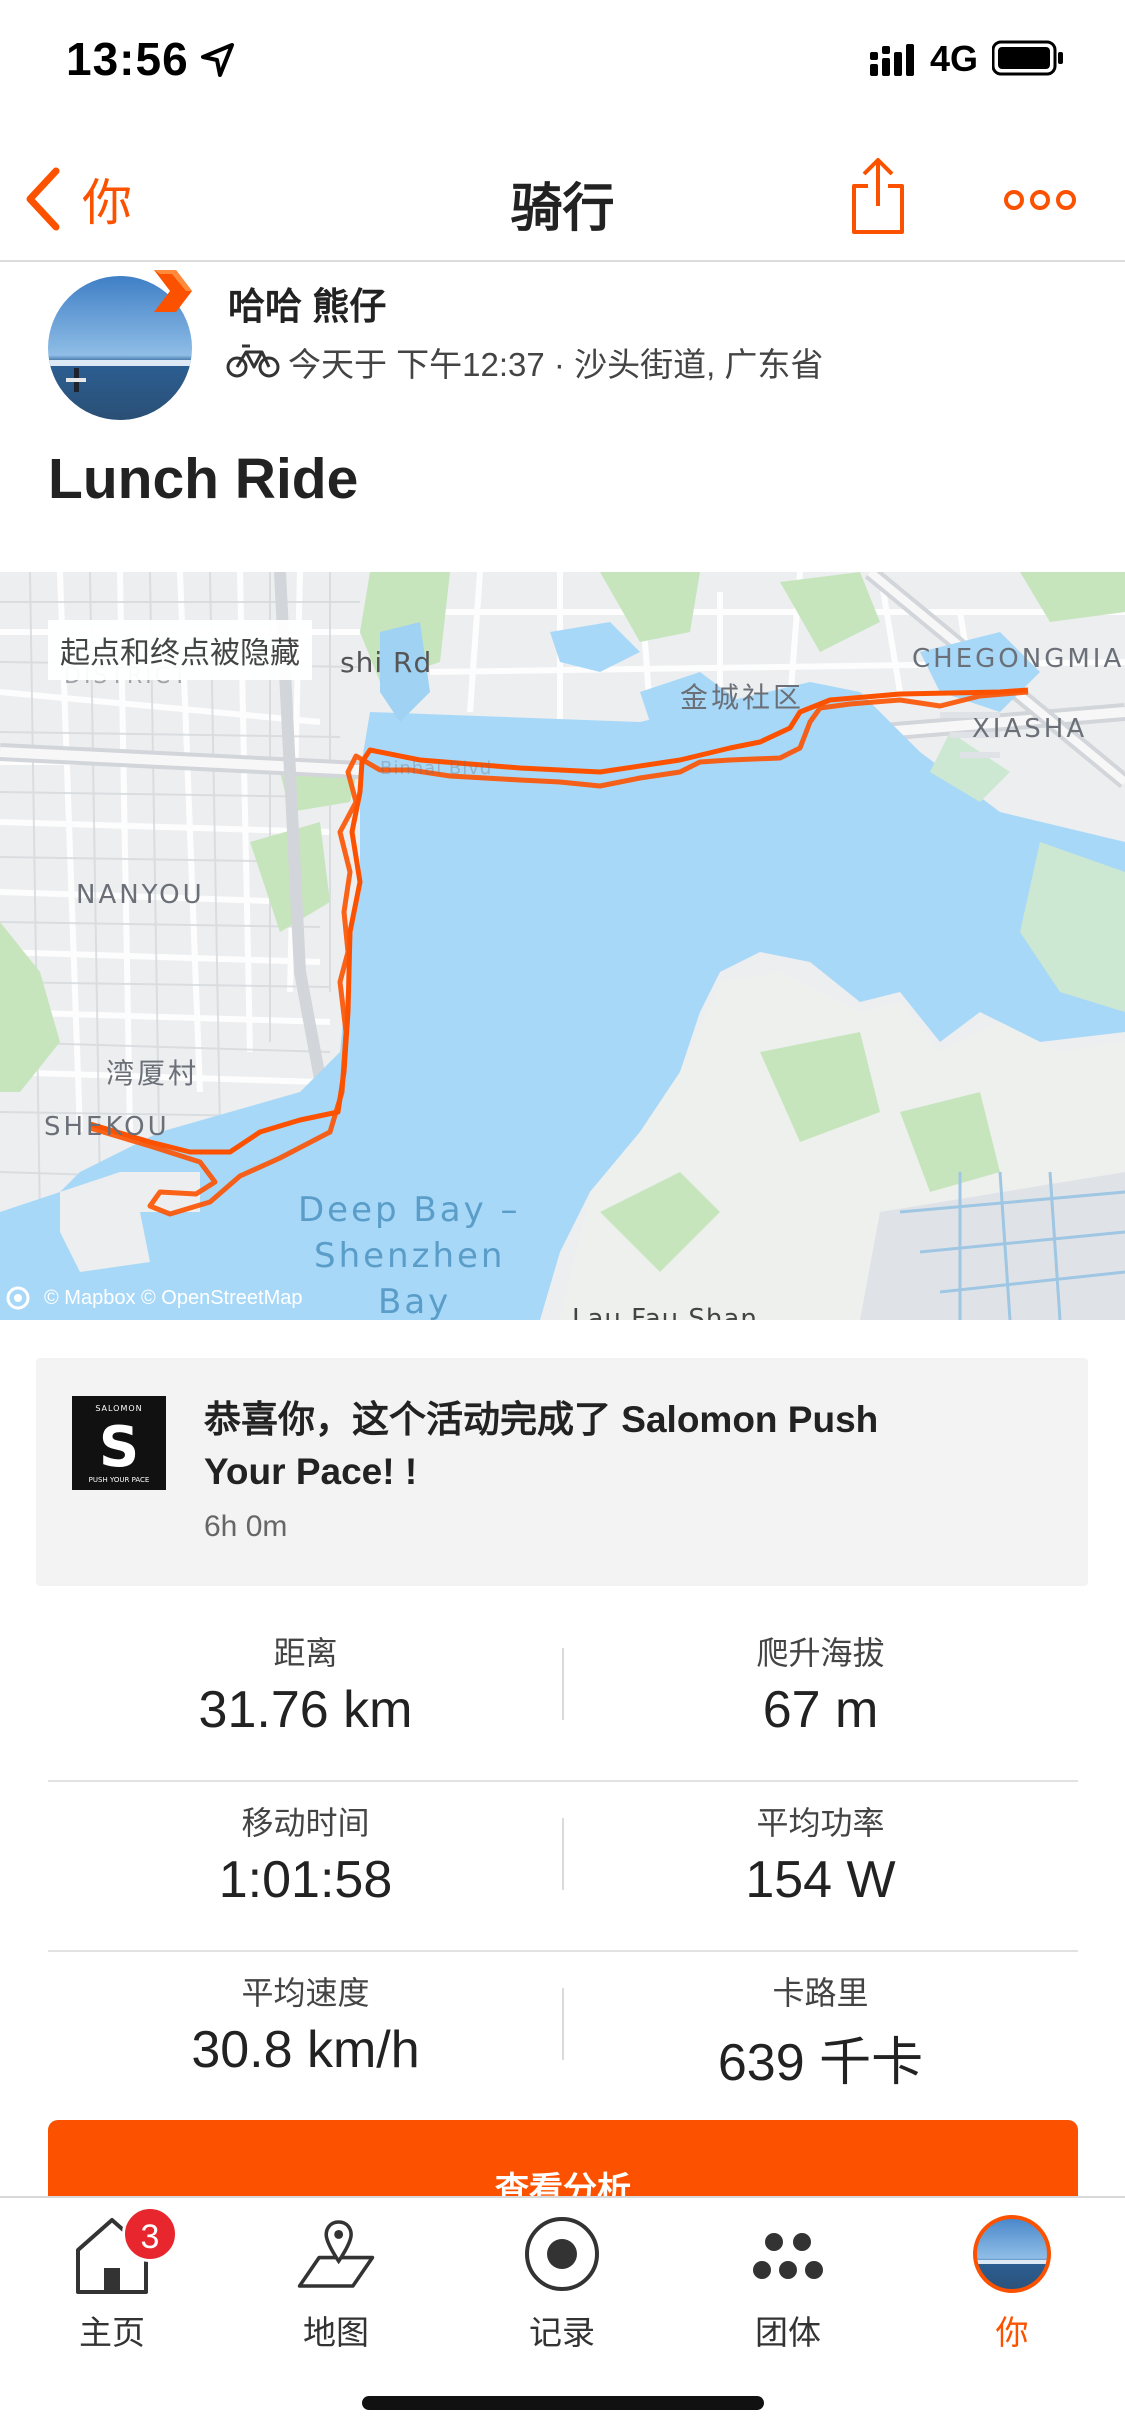 This screenshot has width=1125, height=2436. What do you see at coordinates (409, 1210) in the screenshot?
I see `map-label-bay-1: Deep Bay –` at bounding box center [409, 1210].